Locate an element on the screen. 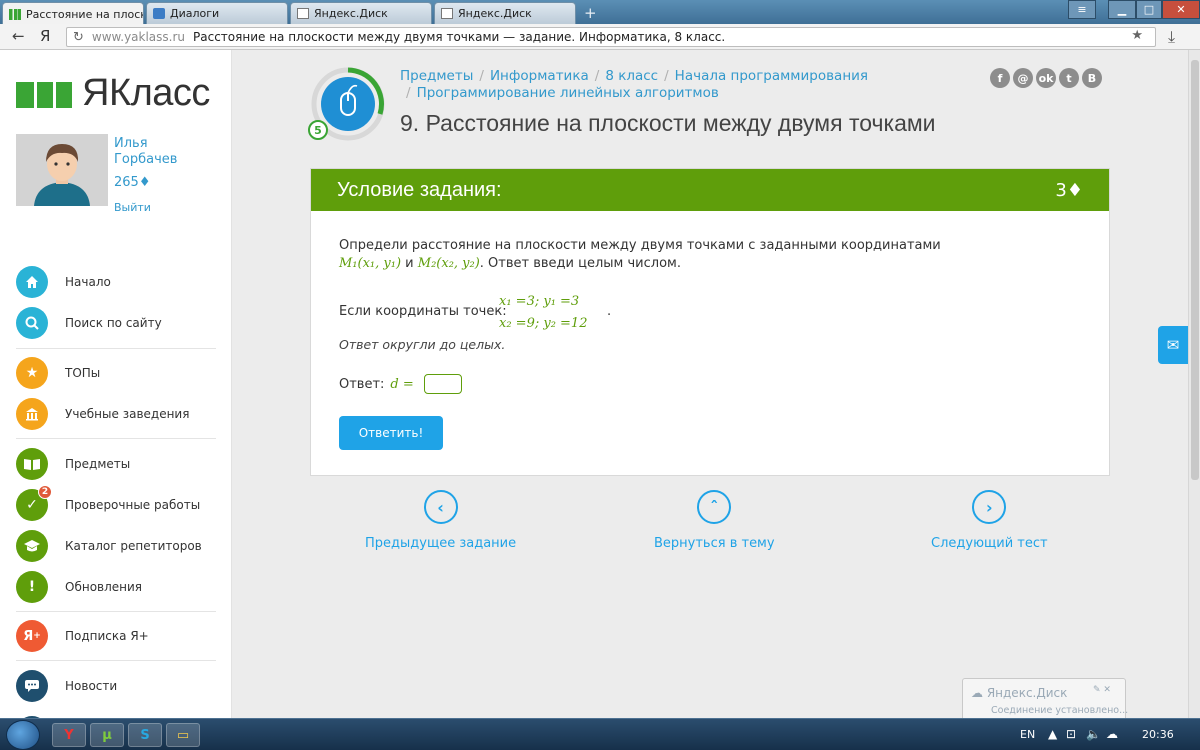 This screenshot has width=1200, height=750. maximize-icon: □ is located at coordinates (1149, 9).